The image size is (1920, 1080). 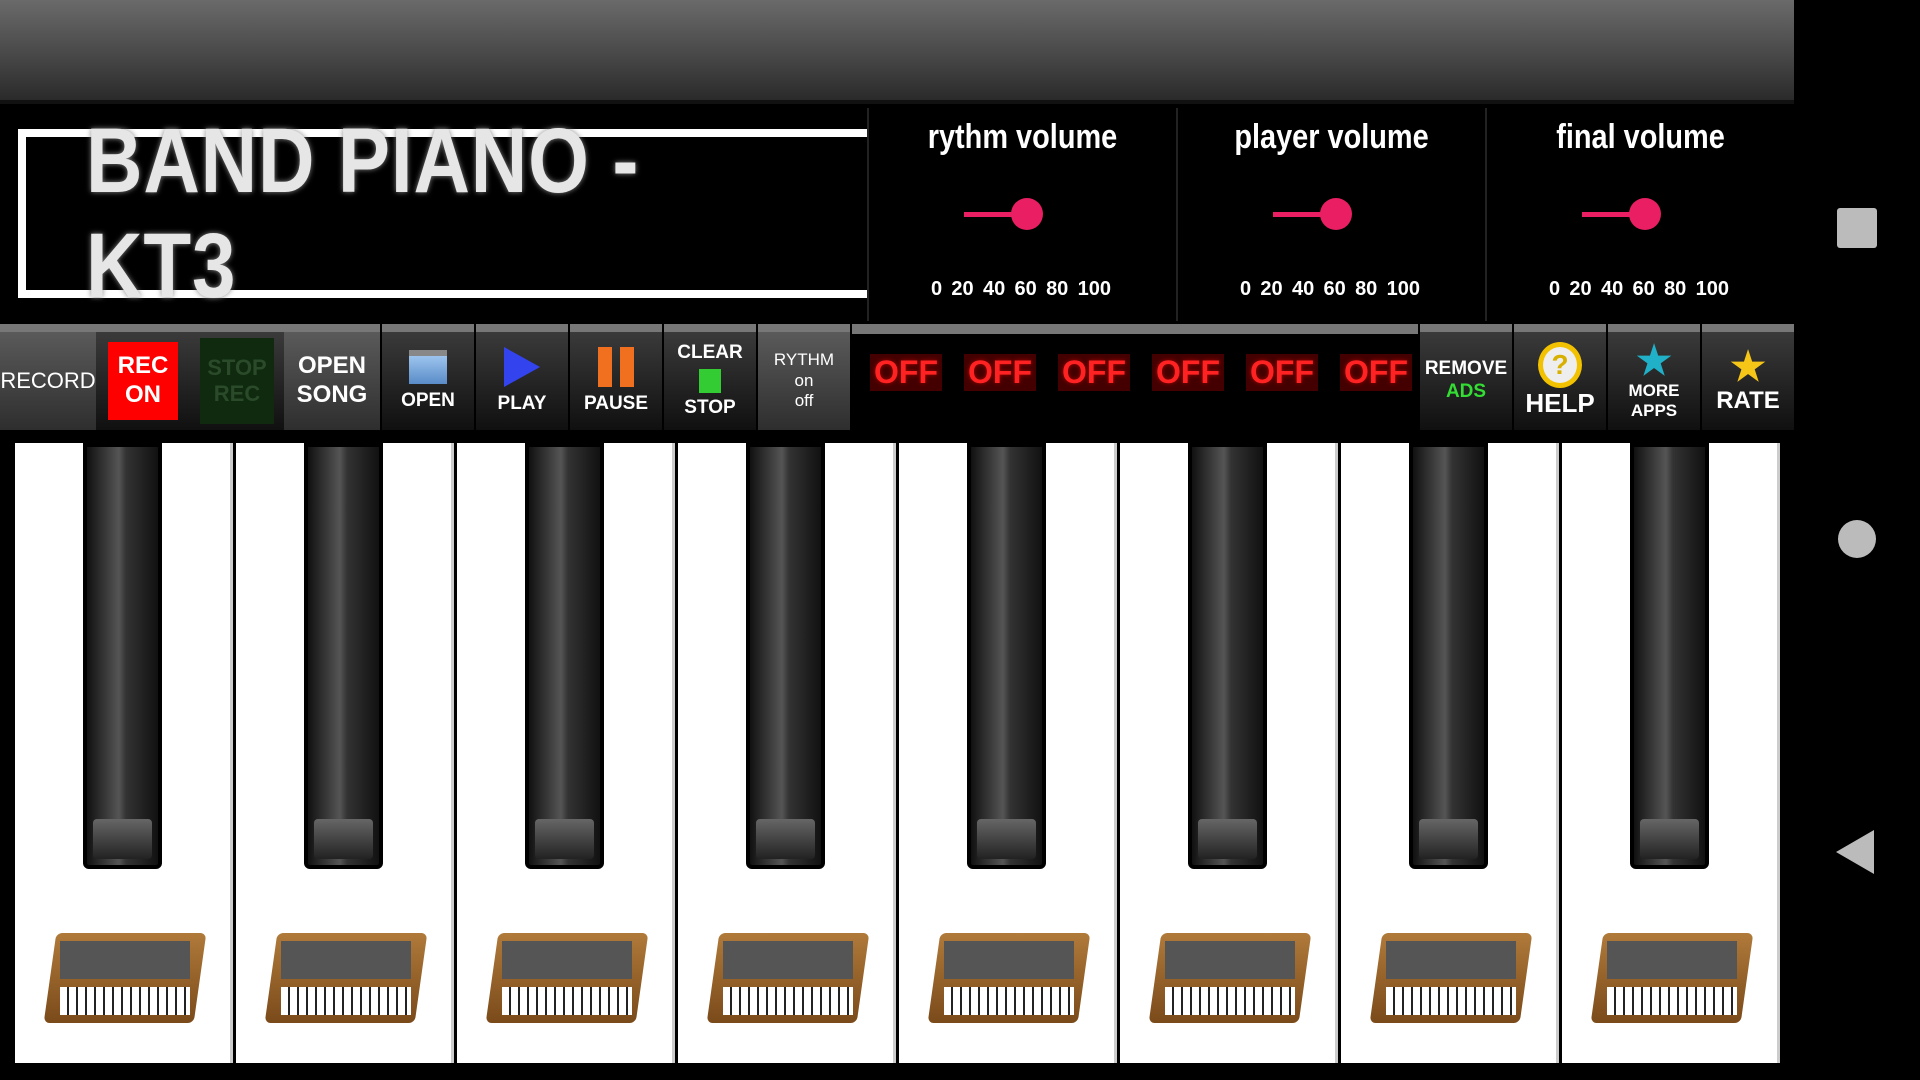 What do you see at coordinates (1560, 365) in the screenshot?
I see `help-icon: ?` at bounding box center [1560, 365].